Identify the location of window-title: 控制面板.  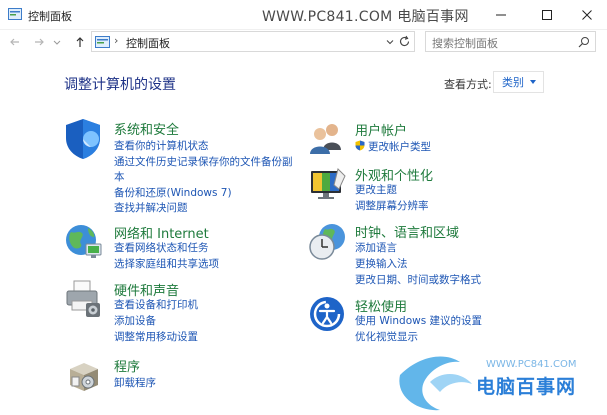
(50, 16).